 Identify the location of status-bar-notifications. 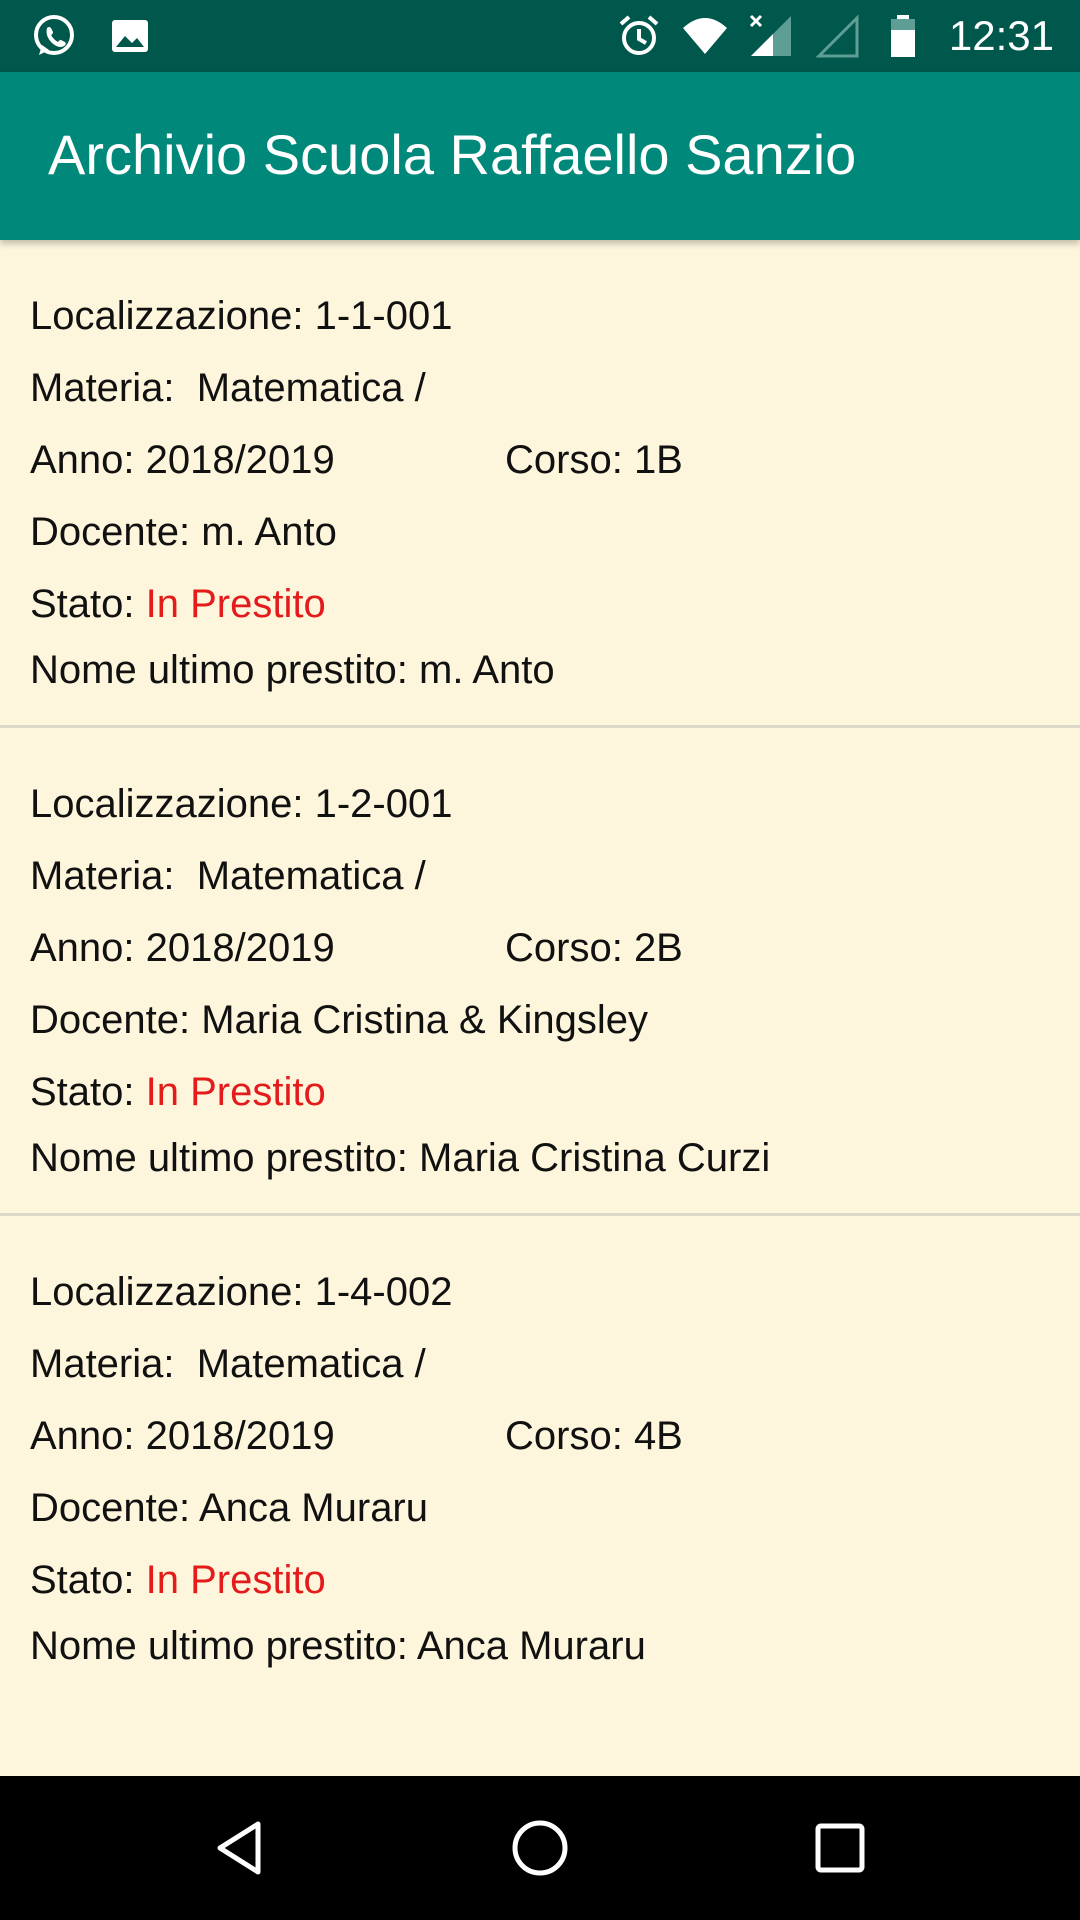
(92, 36).